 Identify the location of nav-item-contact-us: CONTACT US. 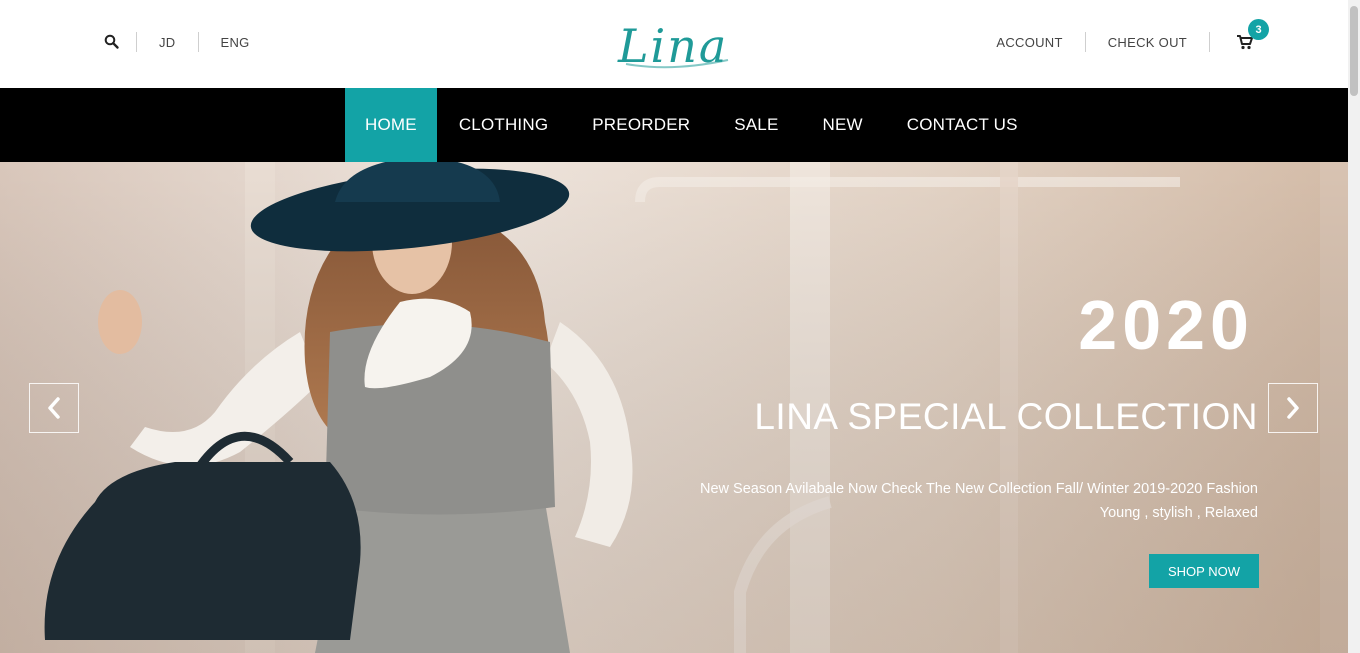
(962, 125).